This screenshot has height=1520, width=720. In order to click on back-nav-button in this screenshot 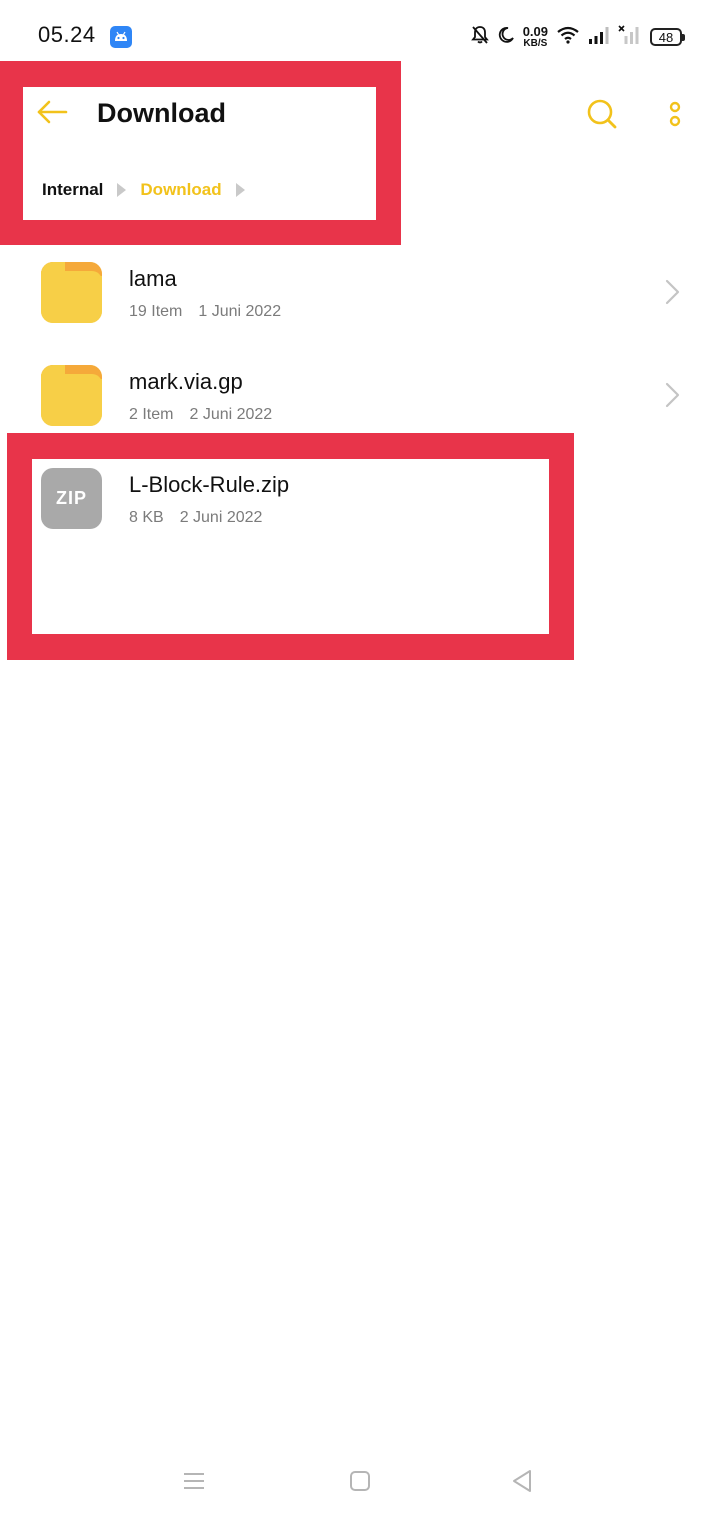, I will do `click(522, 1483)`.